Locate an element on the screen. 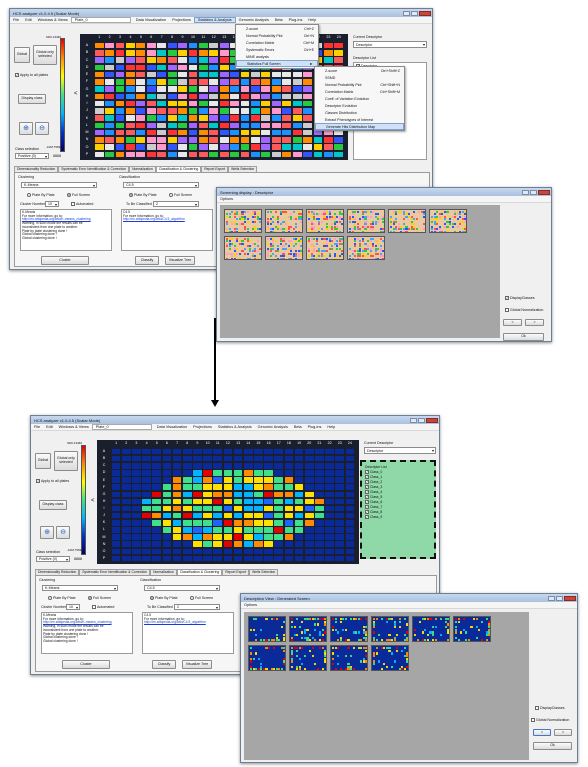 Image resolution: width=588 pixels, height=767 pixels. menu-file: File is located at coordinates (37, 427).